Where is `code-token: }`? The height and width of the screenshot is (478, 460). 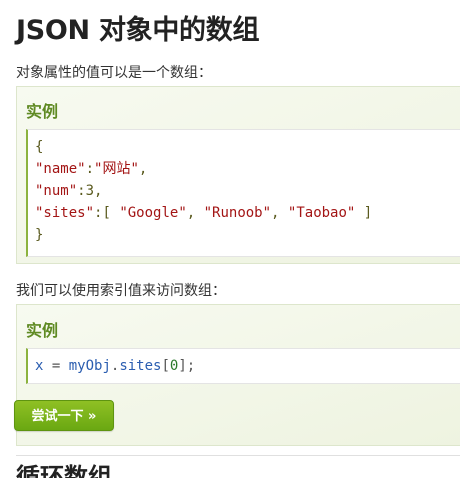
code-token: } is located at coordinates (39, 235).